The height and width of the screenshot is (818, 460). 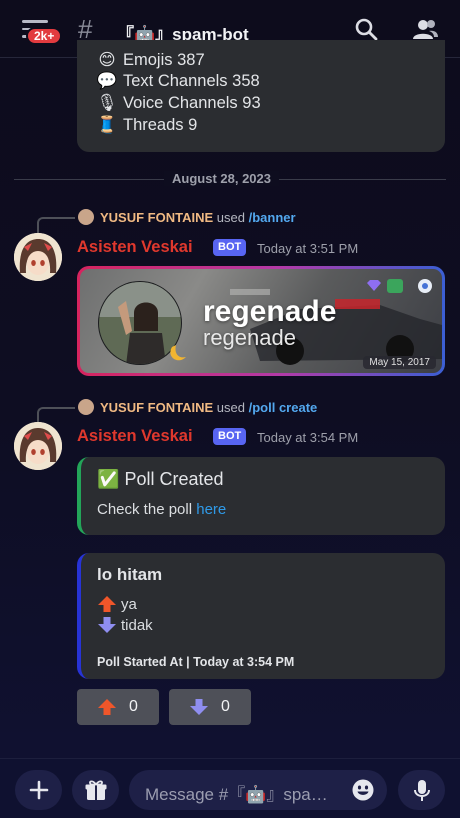 I want to click on add-attachment-button, so click(x=38, y=790).